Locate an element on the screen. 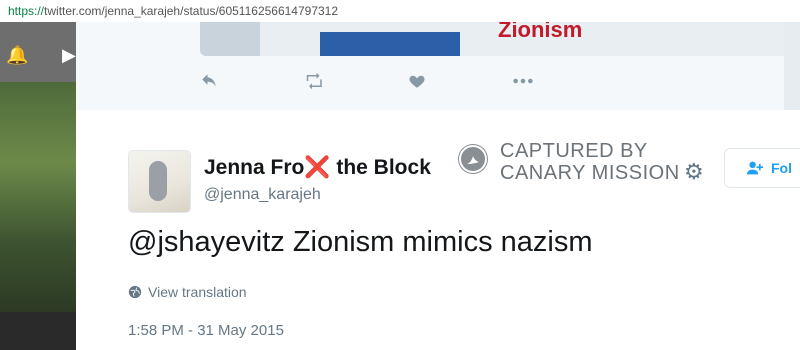 Image resolution: width=800 pixels, height=350 pixels. tweet-text: @jshayevitz Zionism mimics nazism is located at coordinates (360, 242).